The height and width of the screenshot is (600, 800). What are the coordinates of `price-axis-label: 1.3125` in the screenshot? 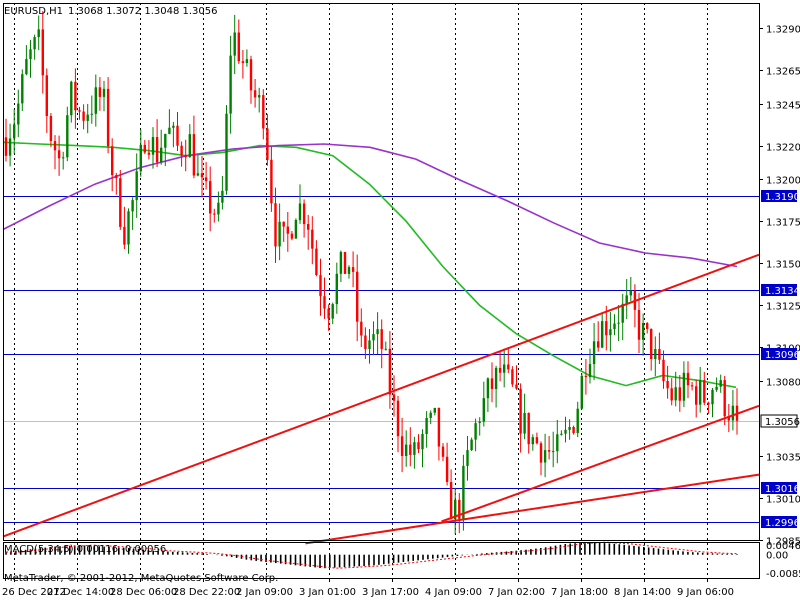 It's located at (783, 307).